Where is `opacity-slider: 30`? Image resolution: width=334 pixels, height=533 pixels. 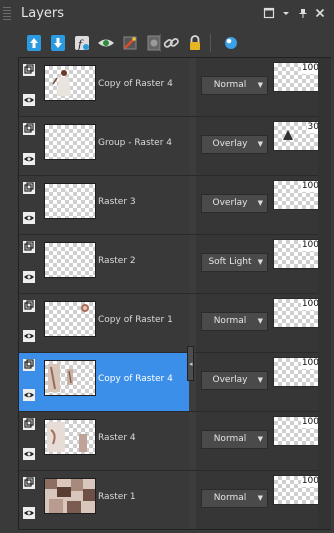
opacity-slider: 30 is located at coordinates (298, 136).